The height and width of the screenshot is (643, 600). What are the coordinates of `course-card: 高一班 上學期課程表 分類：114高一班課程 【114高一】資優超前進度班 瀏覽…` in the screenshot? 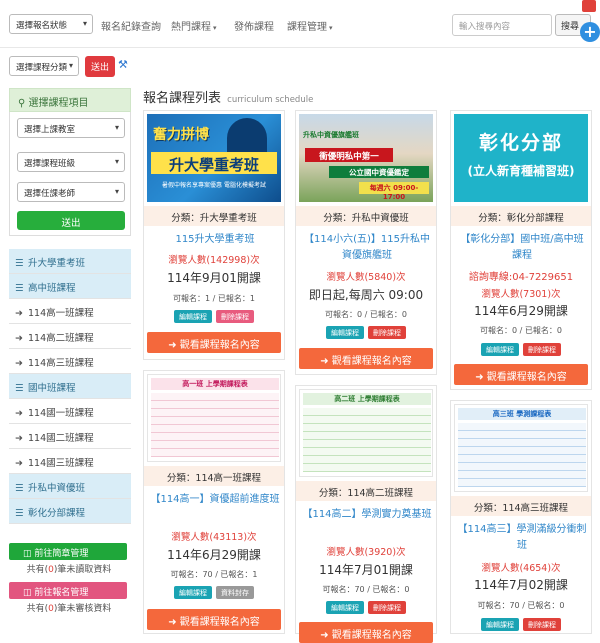 It's located at (214, 502).